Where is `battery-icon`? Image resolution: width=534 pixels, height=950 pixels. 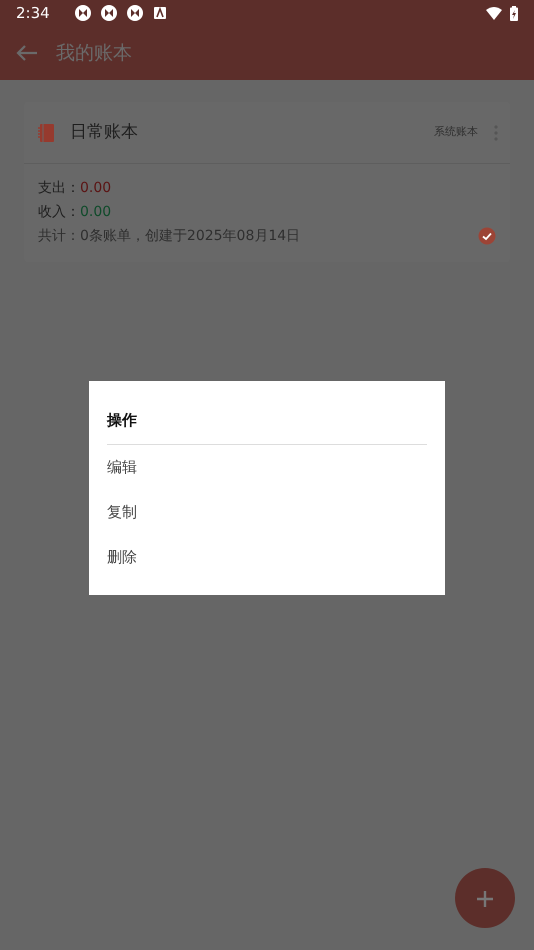 battery-icon is located at coordinates (514, 13).